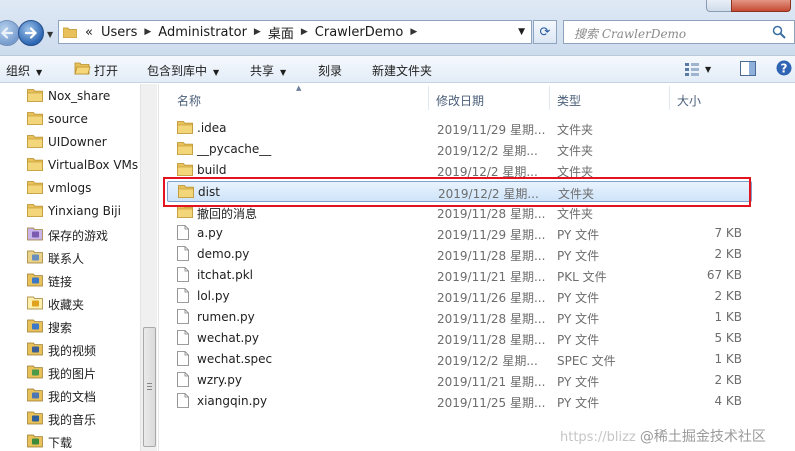  Describe the element at coordinates (359, 32) in the screenshot. I see `breadcrumb-item: CrawlerDemo` at that location.